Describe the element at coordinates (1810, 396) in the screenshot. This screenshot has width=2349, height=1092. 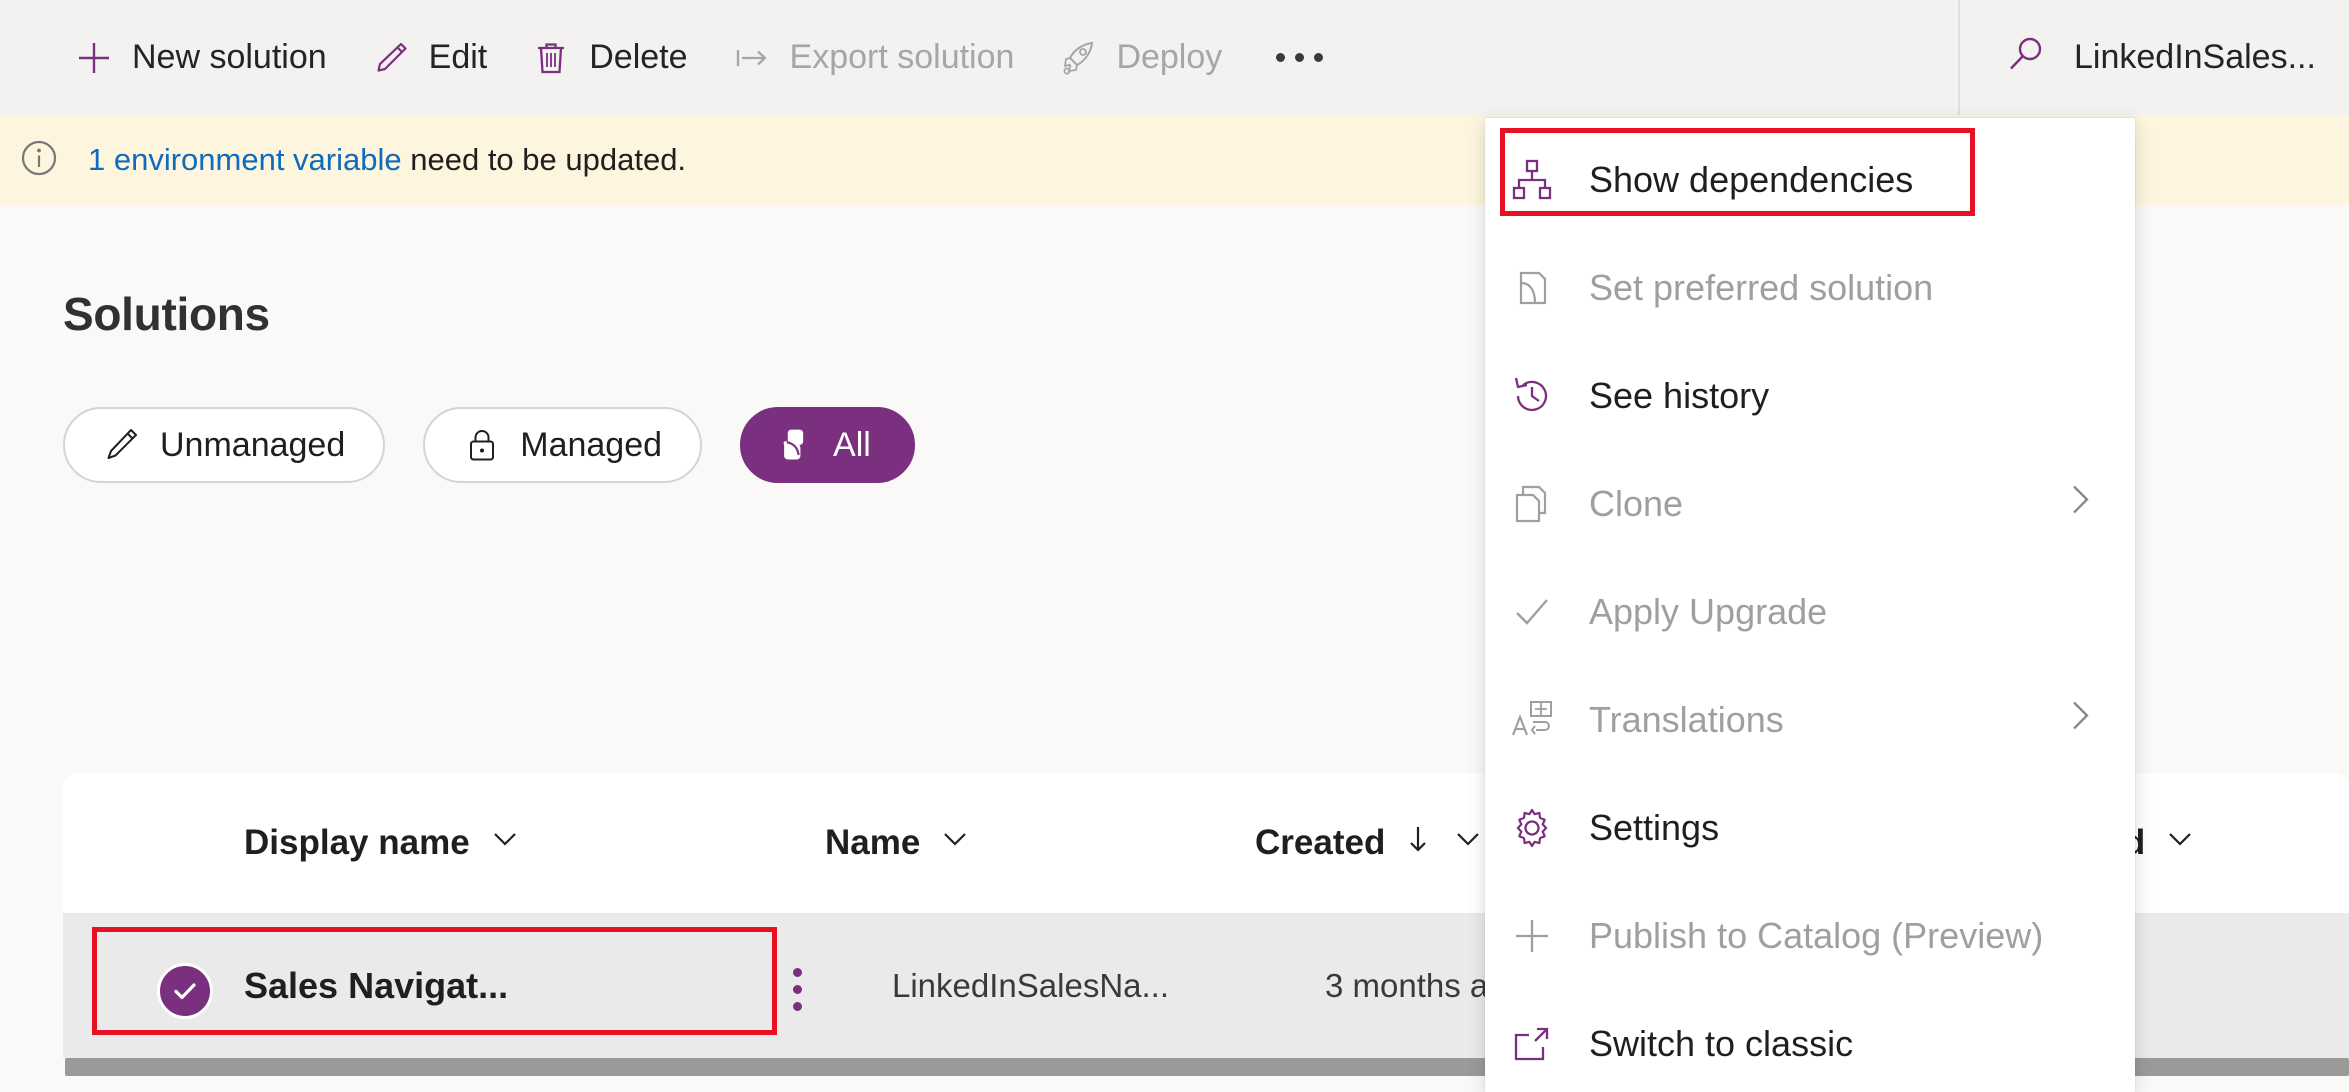
I see `menu-item-see-history: See history` at that location.